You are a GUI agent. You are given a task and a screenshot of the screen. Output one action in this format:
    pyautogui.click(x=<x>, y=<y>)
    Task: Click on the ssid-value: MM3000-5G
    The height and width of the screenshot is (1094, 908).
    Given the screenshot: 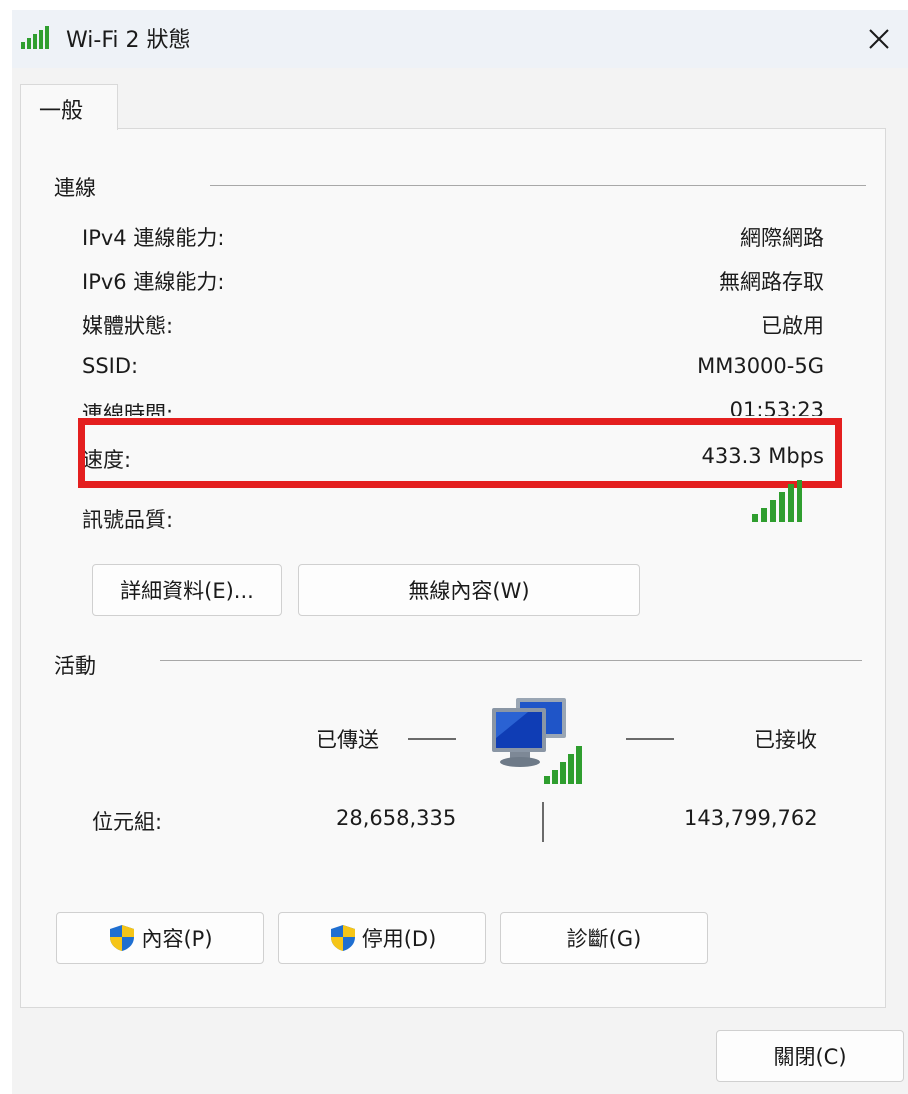 What is the action you would take?
    pyautogui.click(x=760, y=366)
    